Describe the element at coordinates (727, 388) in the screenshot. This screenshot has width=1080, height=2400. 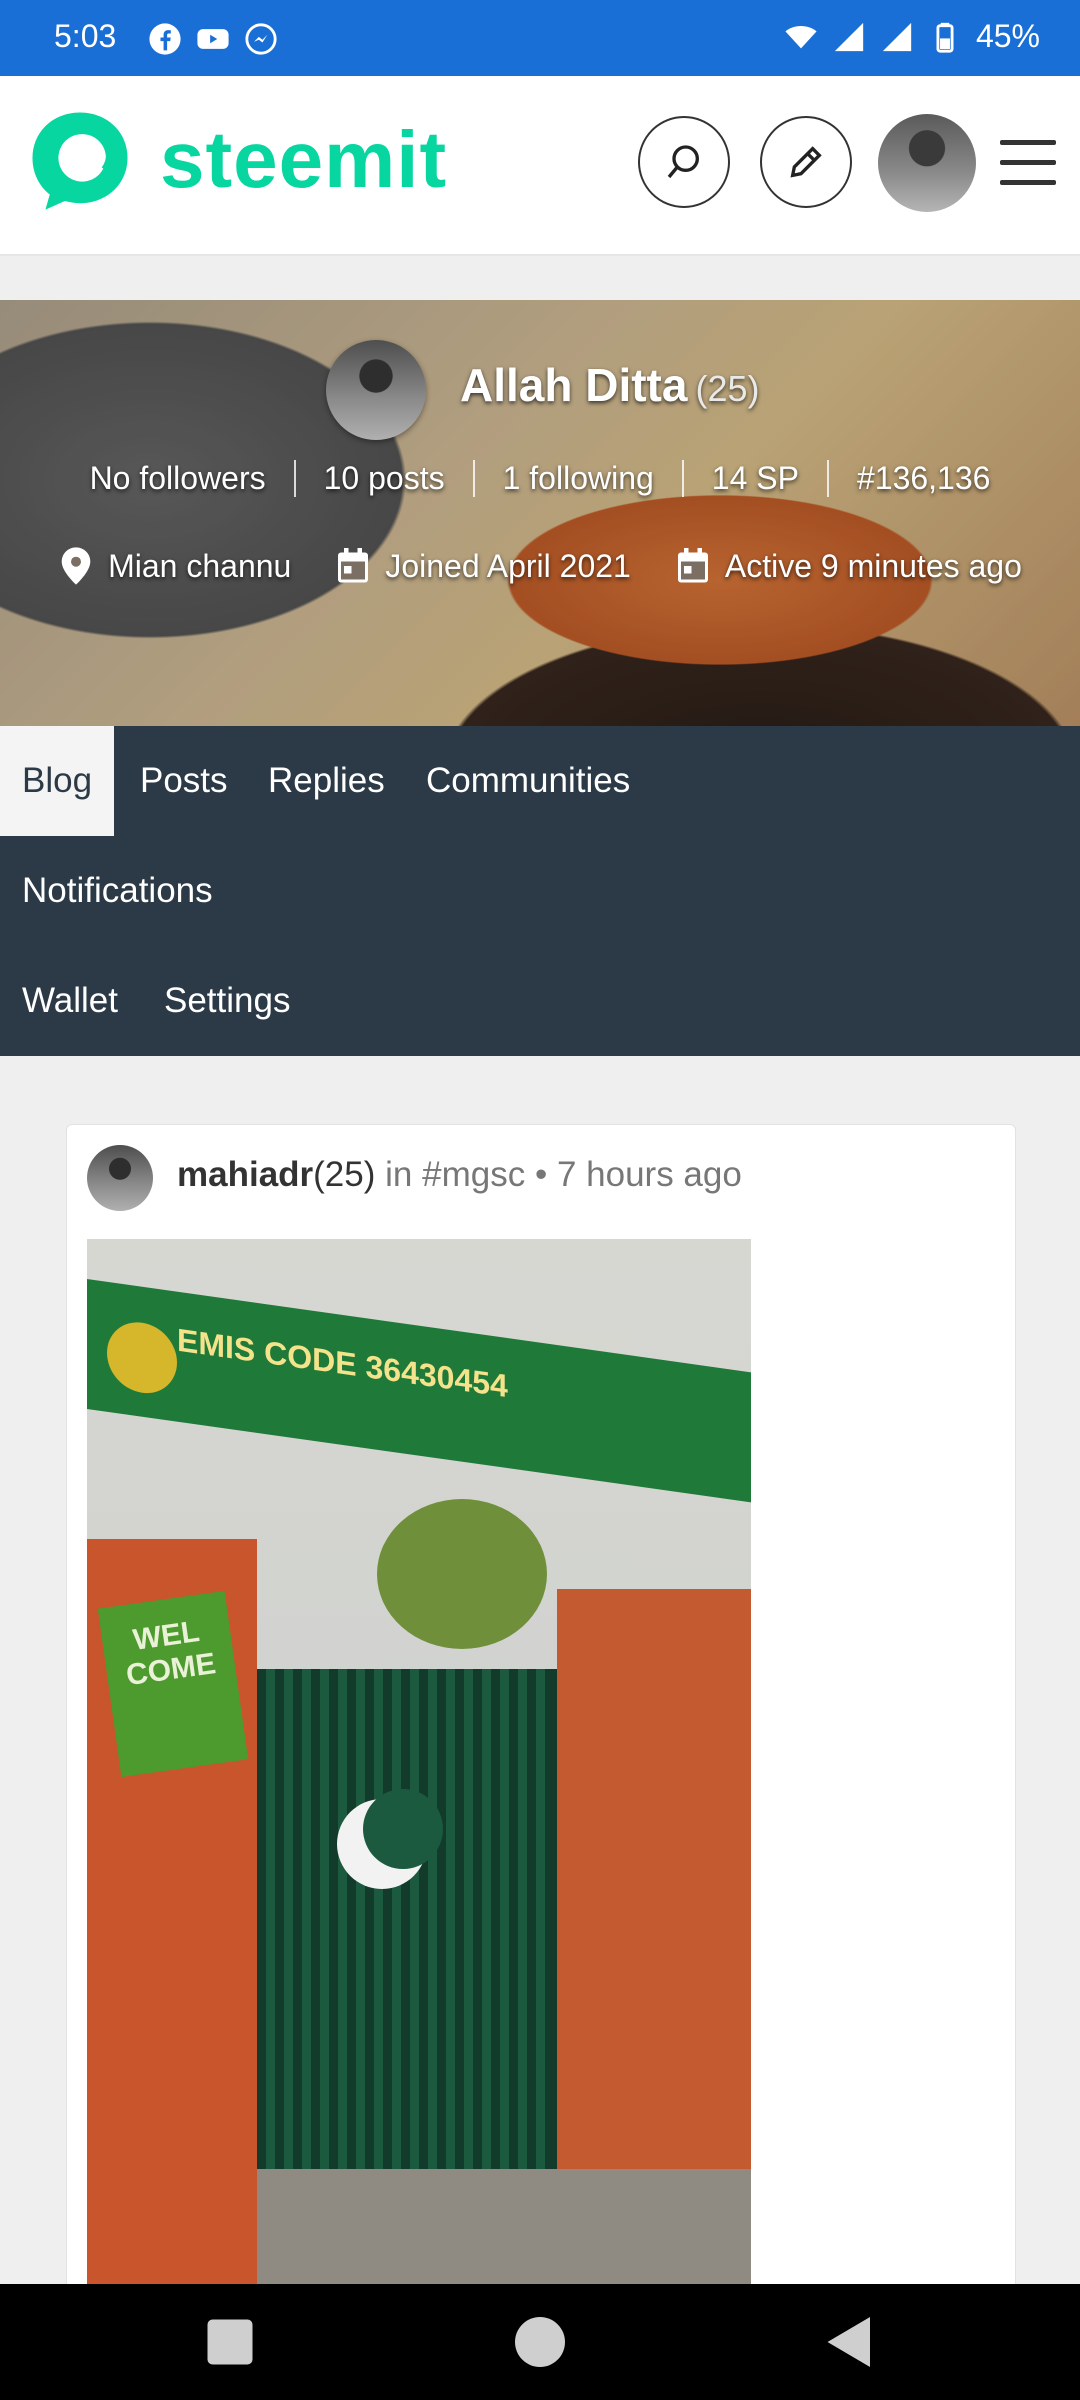
I see `profile-reputation: (25)` at that location.